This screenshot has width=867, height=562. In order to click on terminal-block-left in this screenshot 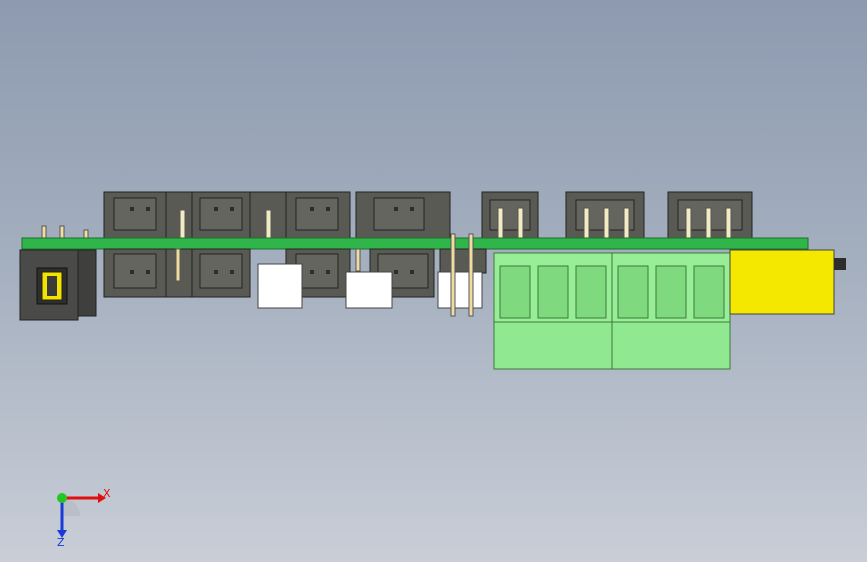, I will do `click(553, 311)`.